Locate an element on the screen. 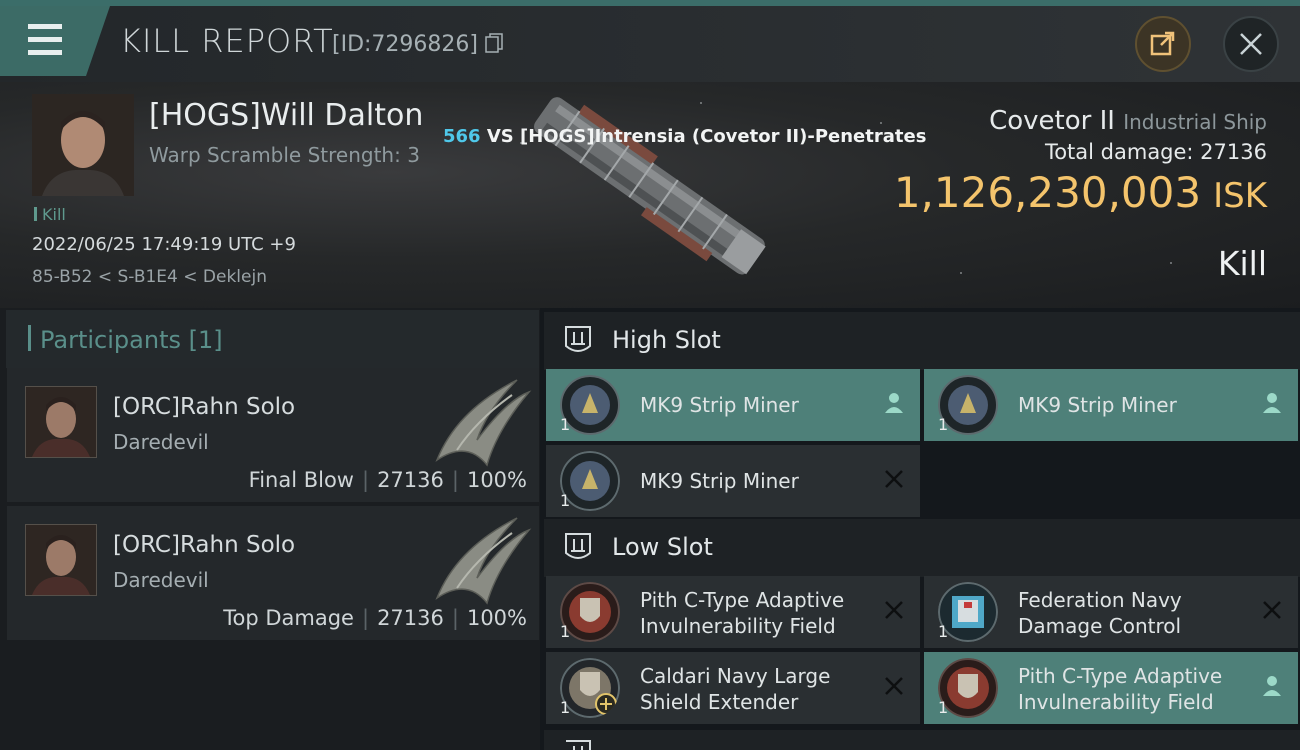  menu-tab-shape is located at coordinates (55, 41).